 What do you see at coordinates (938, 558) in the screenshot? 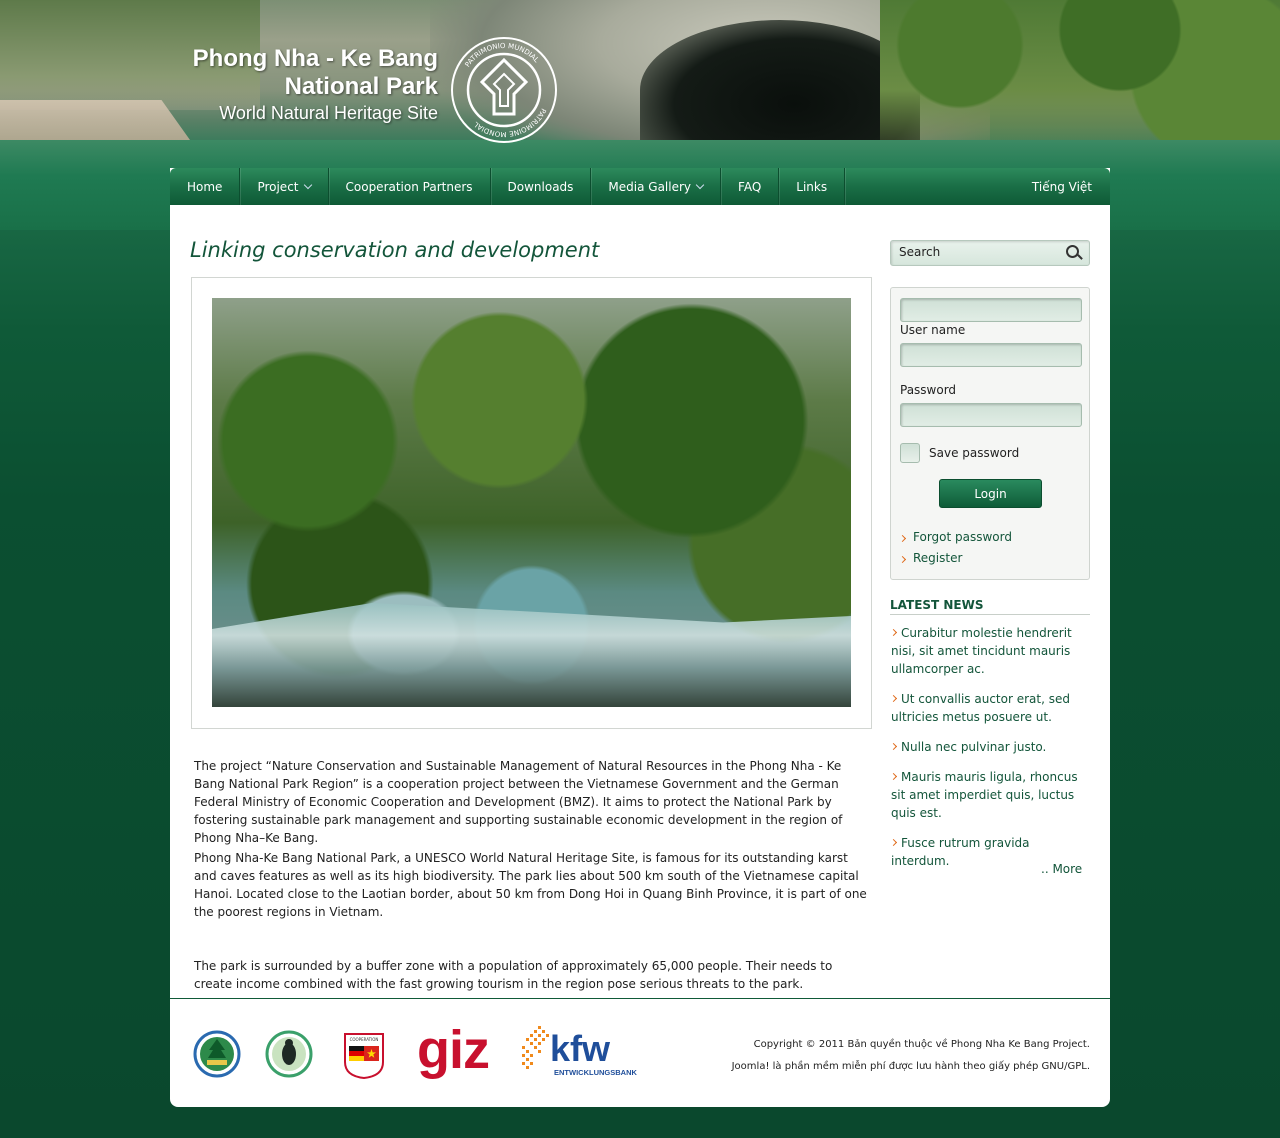
I see `register-label: Register` at bounding box center [938, 558].